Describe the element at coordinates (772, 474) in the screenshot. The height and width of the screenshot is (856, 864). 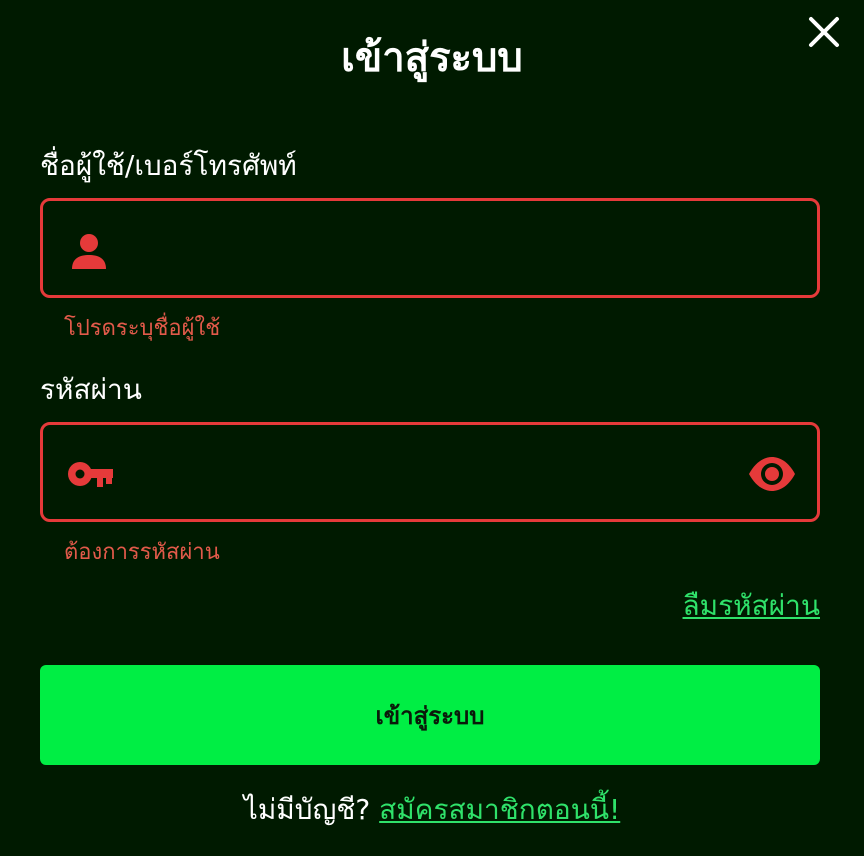
I see `eye-icon` at that location.